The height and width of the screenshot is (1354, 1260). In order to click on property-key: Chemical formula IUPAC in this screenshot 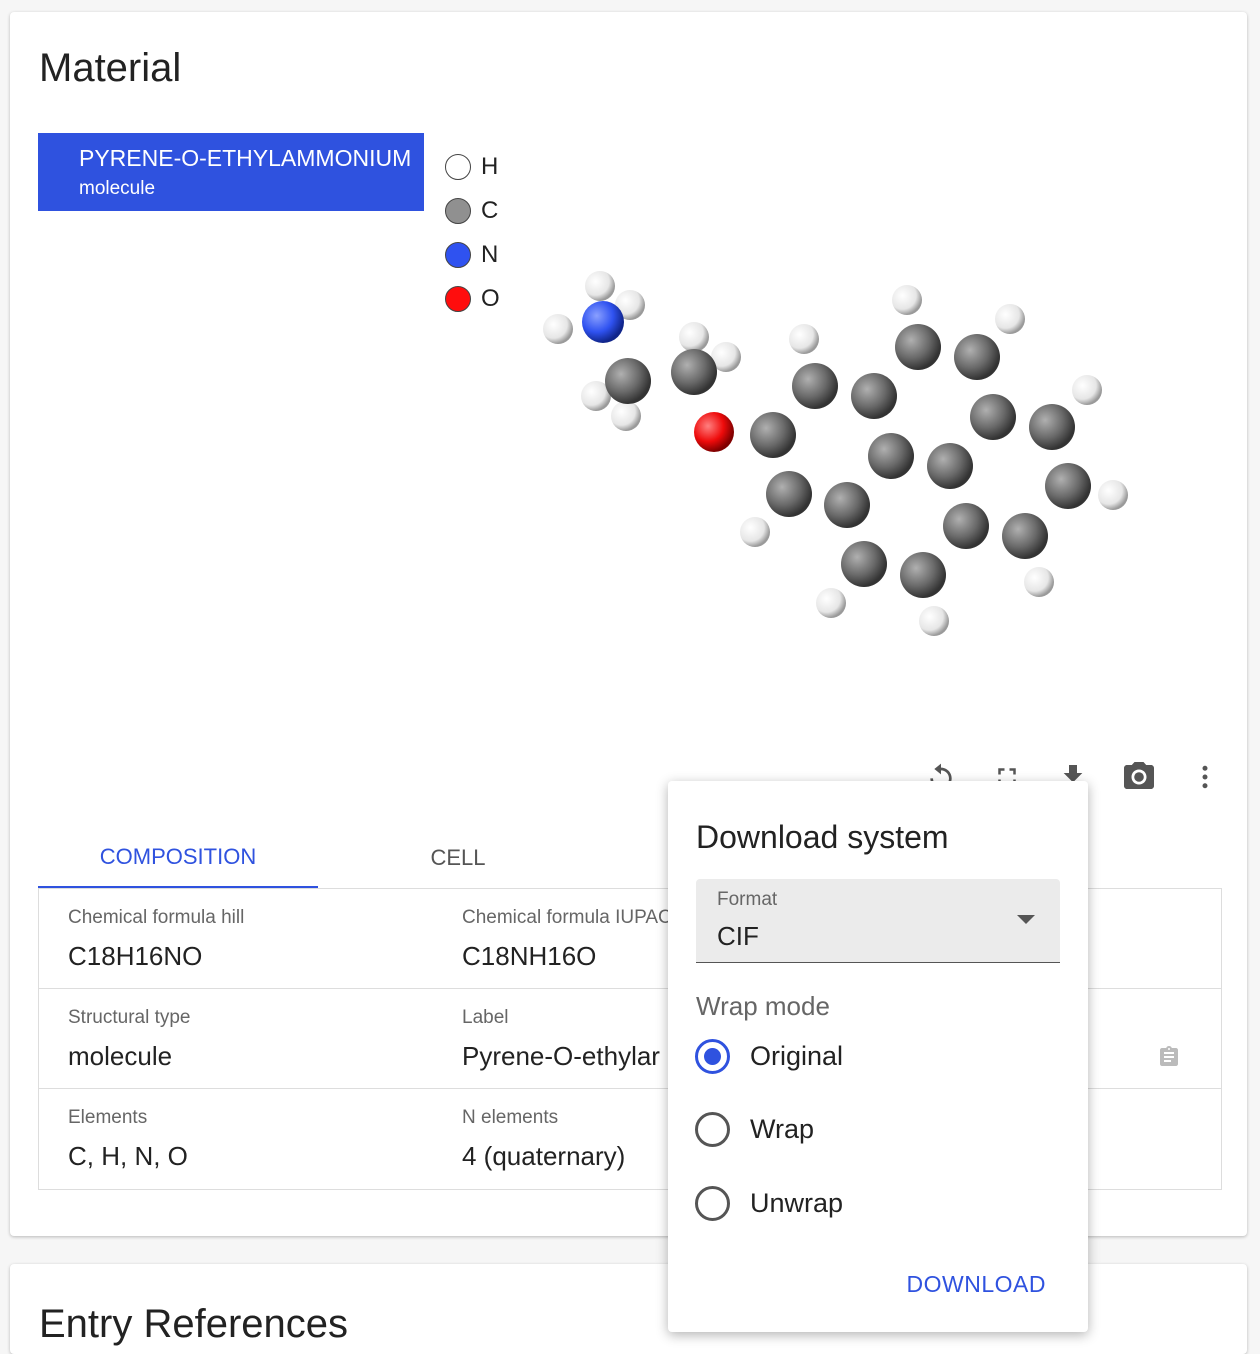, I will do `click(567, 917)`.